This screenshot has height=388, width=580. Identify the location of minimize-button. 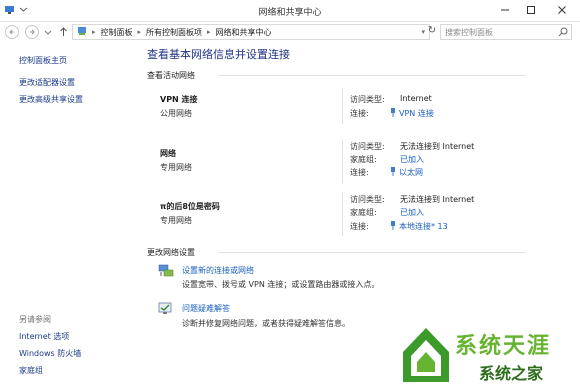
(505, 10).